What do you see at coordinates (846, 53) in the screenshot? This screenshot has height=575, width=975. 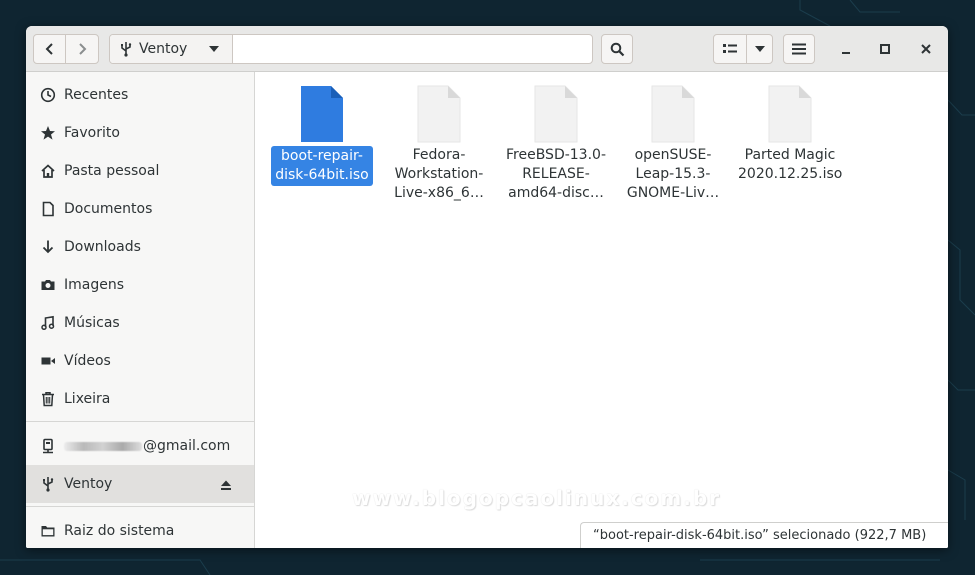 I see `minimize-icon` at bounding box center [846, 53].